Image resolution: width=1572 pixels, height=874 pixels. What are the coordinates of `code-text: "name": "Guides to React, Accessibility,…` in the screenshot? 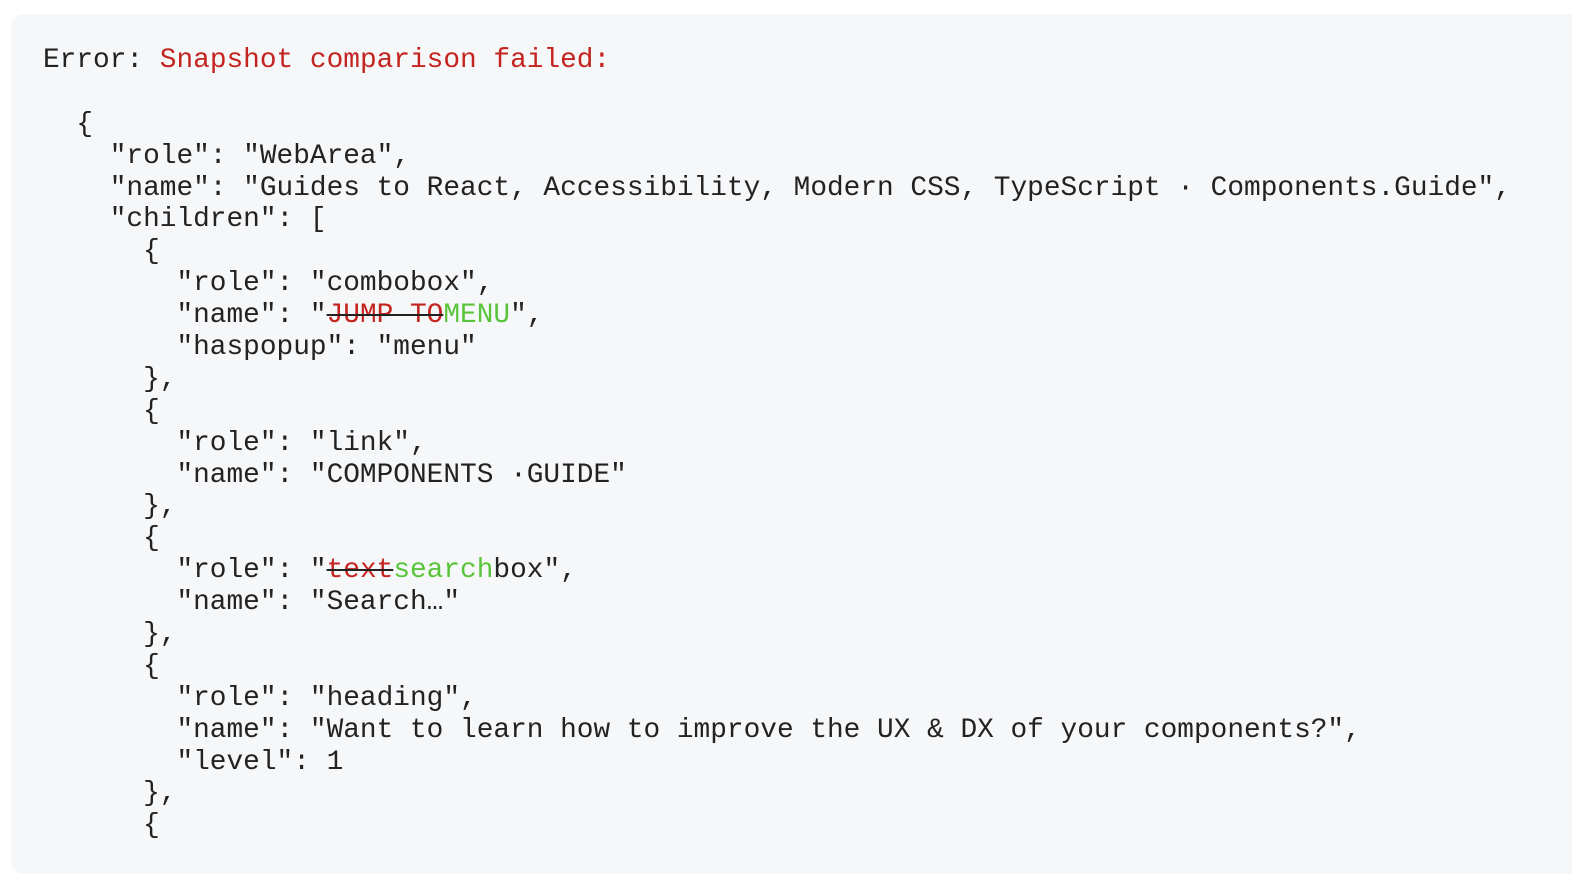 It's located at (777, 188).